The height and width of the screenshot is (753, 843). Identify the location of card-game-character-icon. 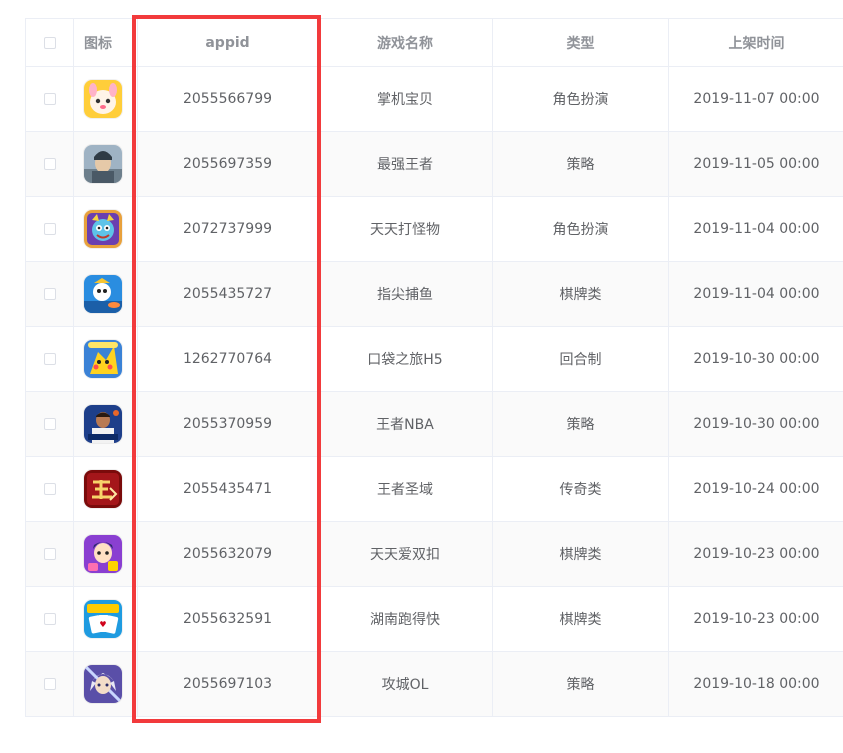
(103, 554).